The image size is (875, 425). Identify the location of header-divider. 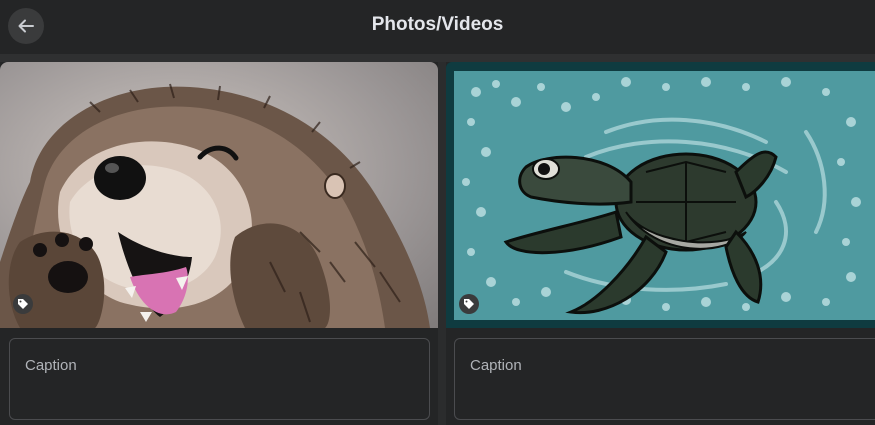
(437, 58).